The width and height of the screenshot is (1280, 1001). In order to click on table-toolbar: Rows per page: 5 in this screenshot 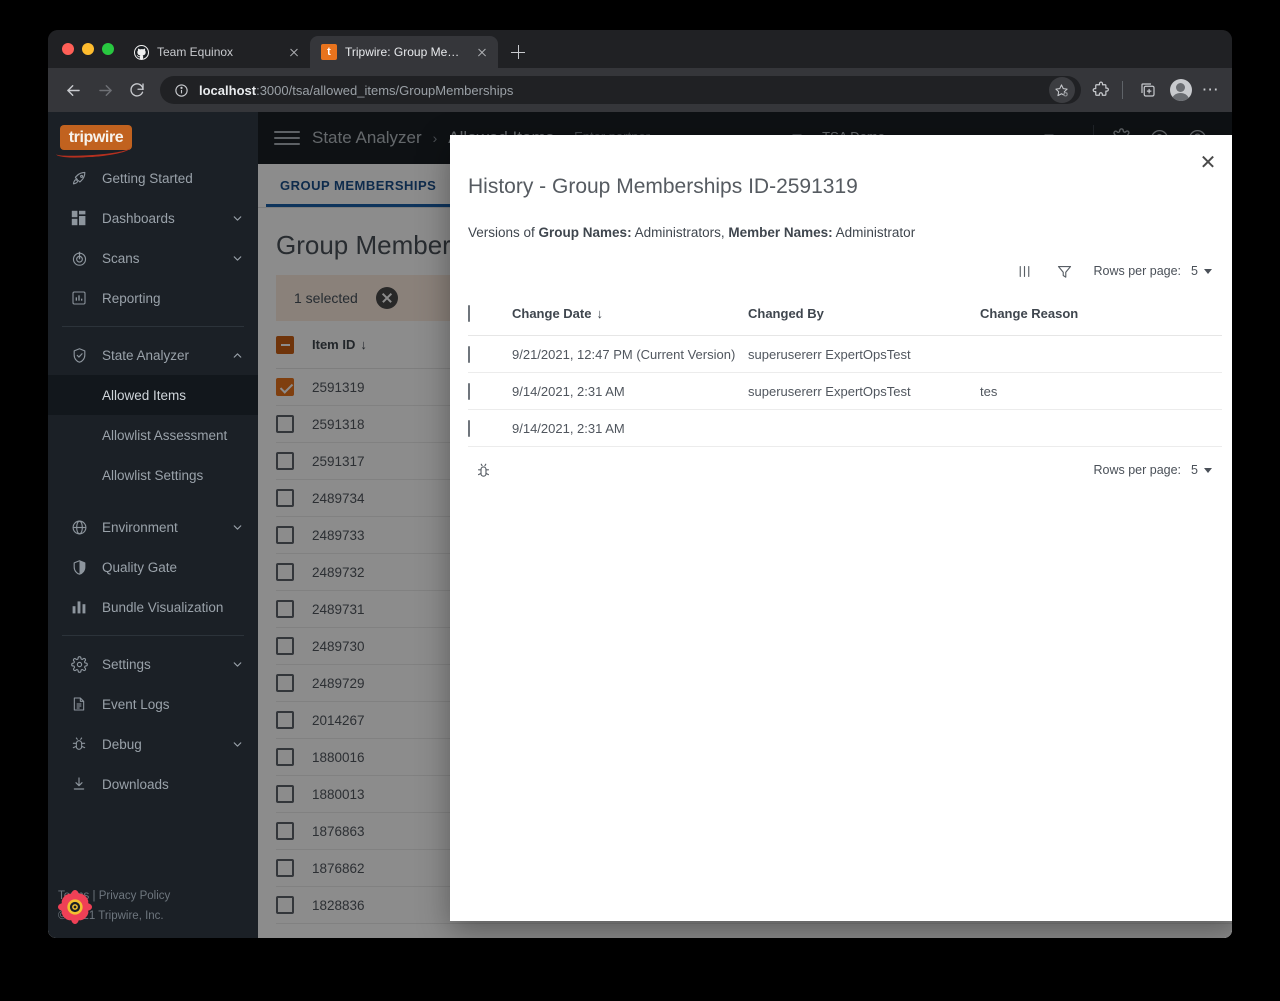, I will do `click(841, 266)`.